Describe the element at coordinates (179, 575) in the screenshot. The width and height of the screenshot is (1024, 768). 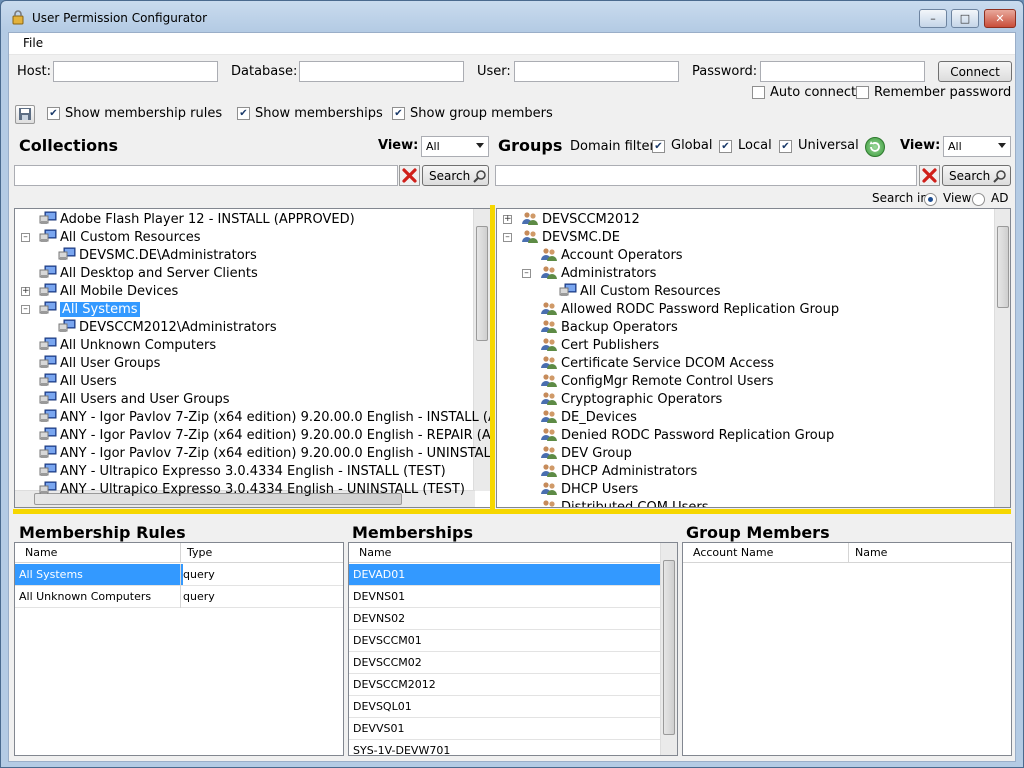
I see `table-row: All Systems query` at that location.